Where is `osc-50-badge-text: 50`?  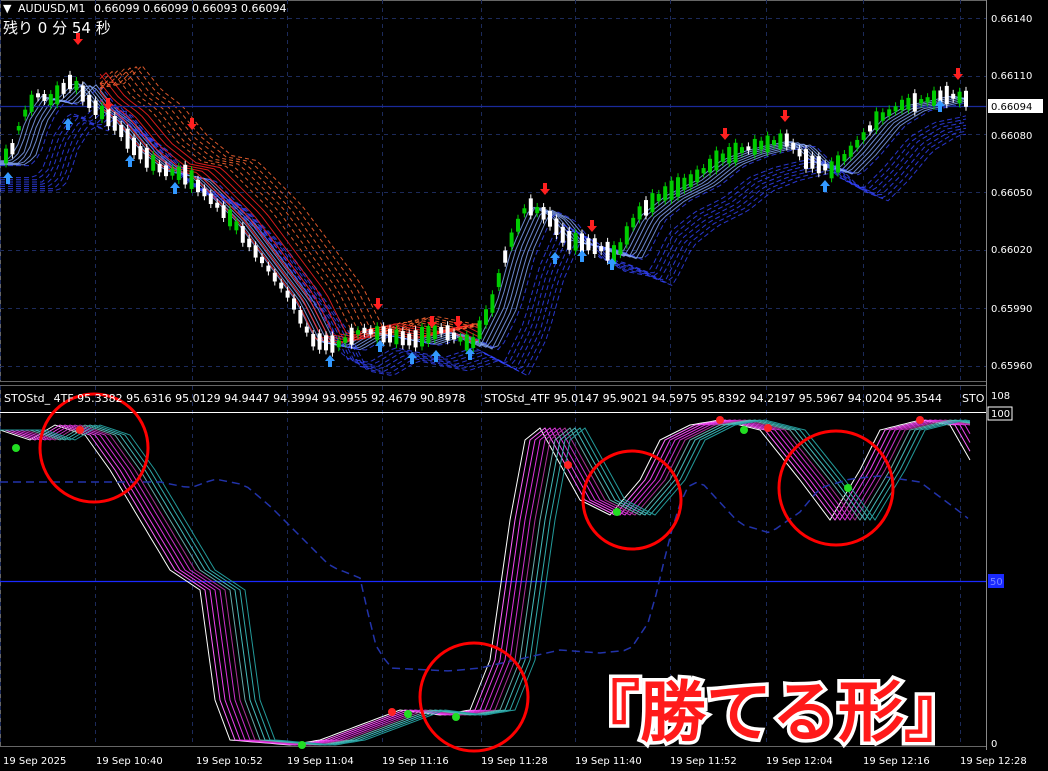
osc-50-badge-text: 50 is located at coordinates (996, 582).